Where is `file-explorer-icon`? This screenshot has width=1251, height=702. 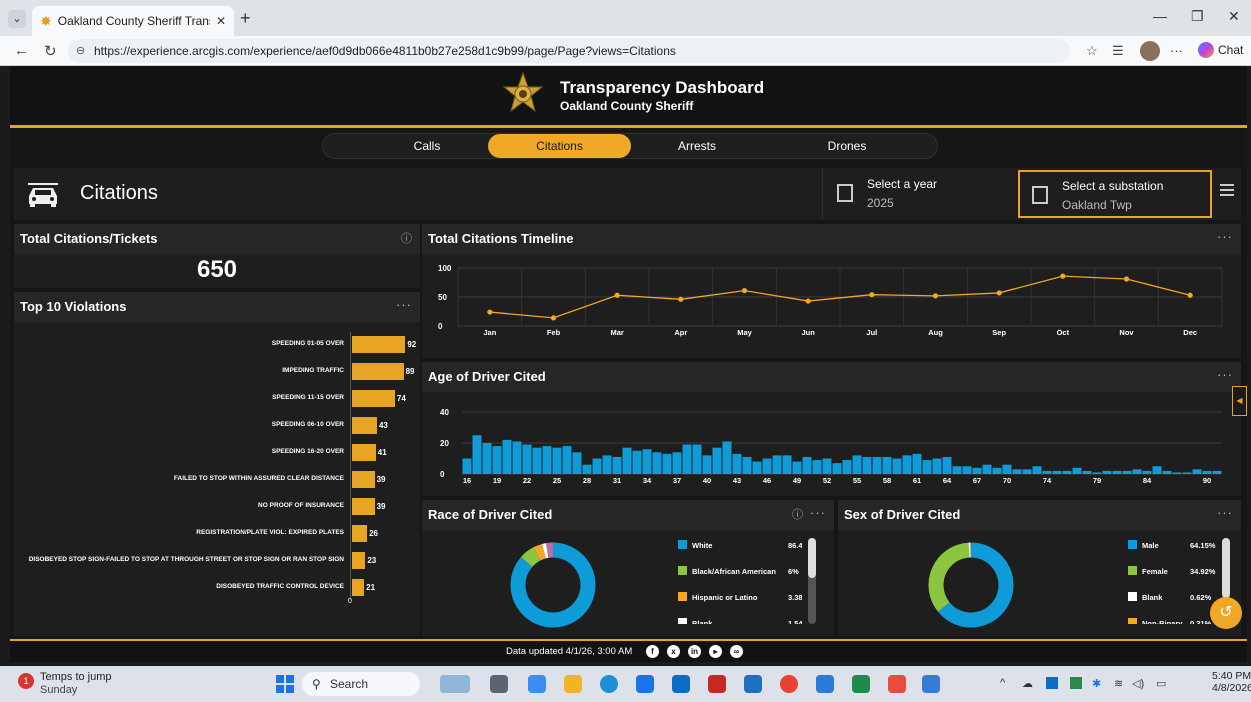
file-explorer-icon is located at coordinates (573, 684).